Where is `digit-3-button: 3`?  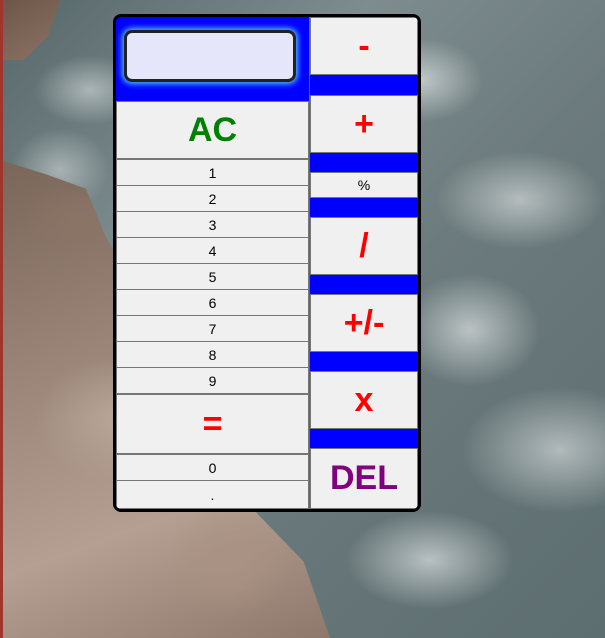 digit-3-button: 3 is located at coordinates (212, 224).